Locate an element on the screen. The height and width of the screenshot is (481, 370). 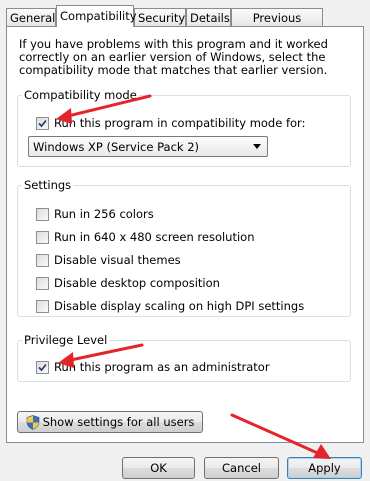
setting-640x480: Run in 640 x 480 screen resolution is located at coordinates (145, 237).